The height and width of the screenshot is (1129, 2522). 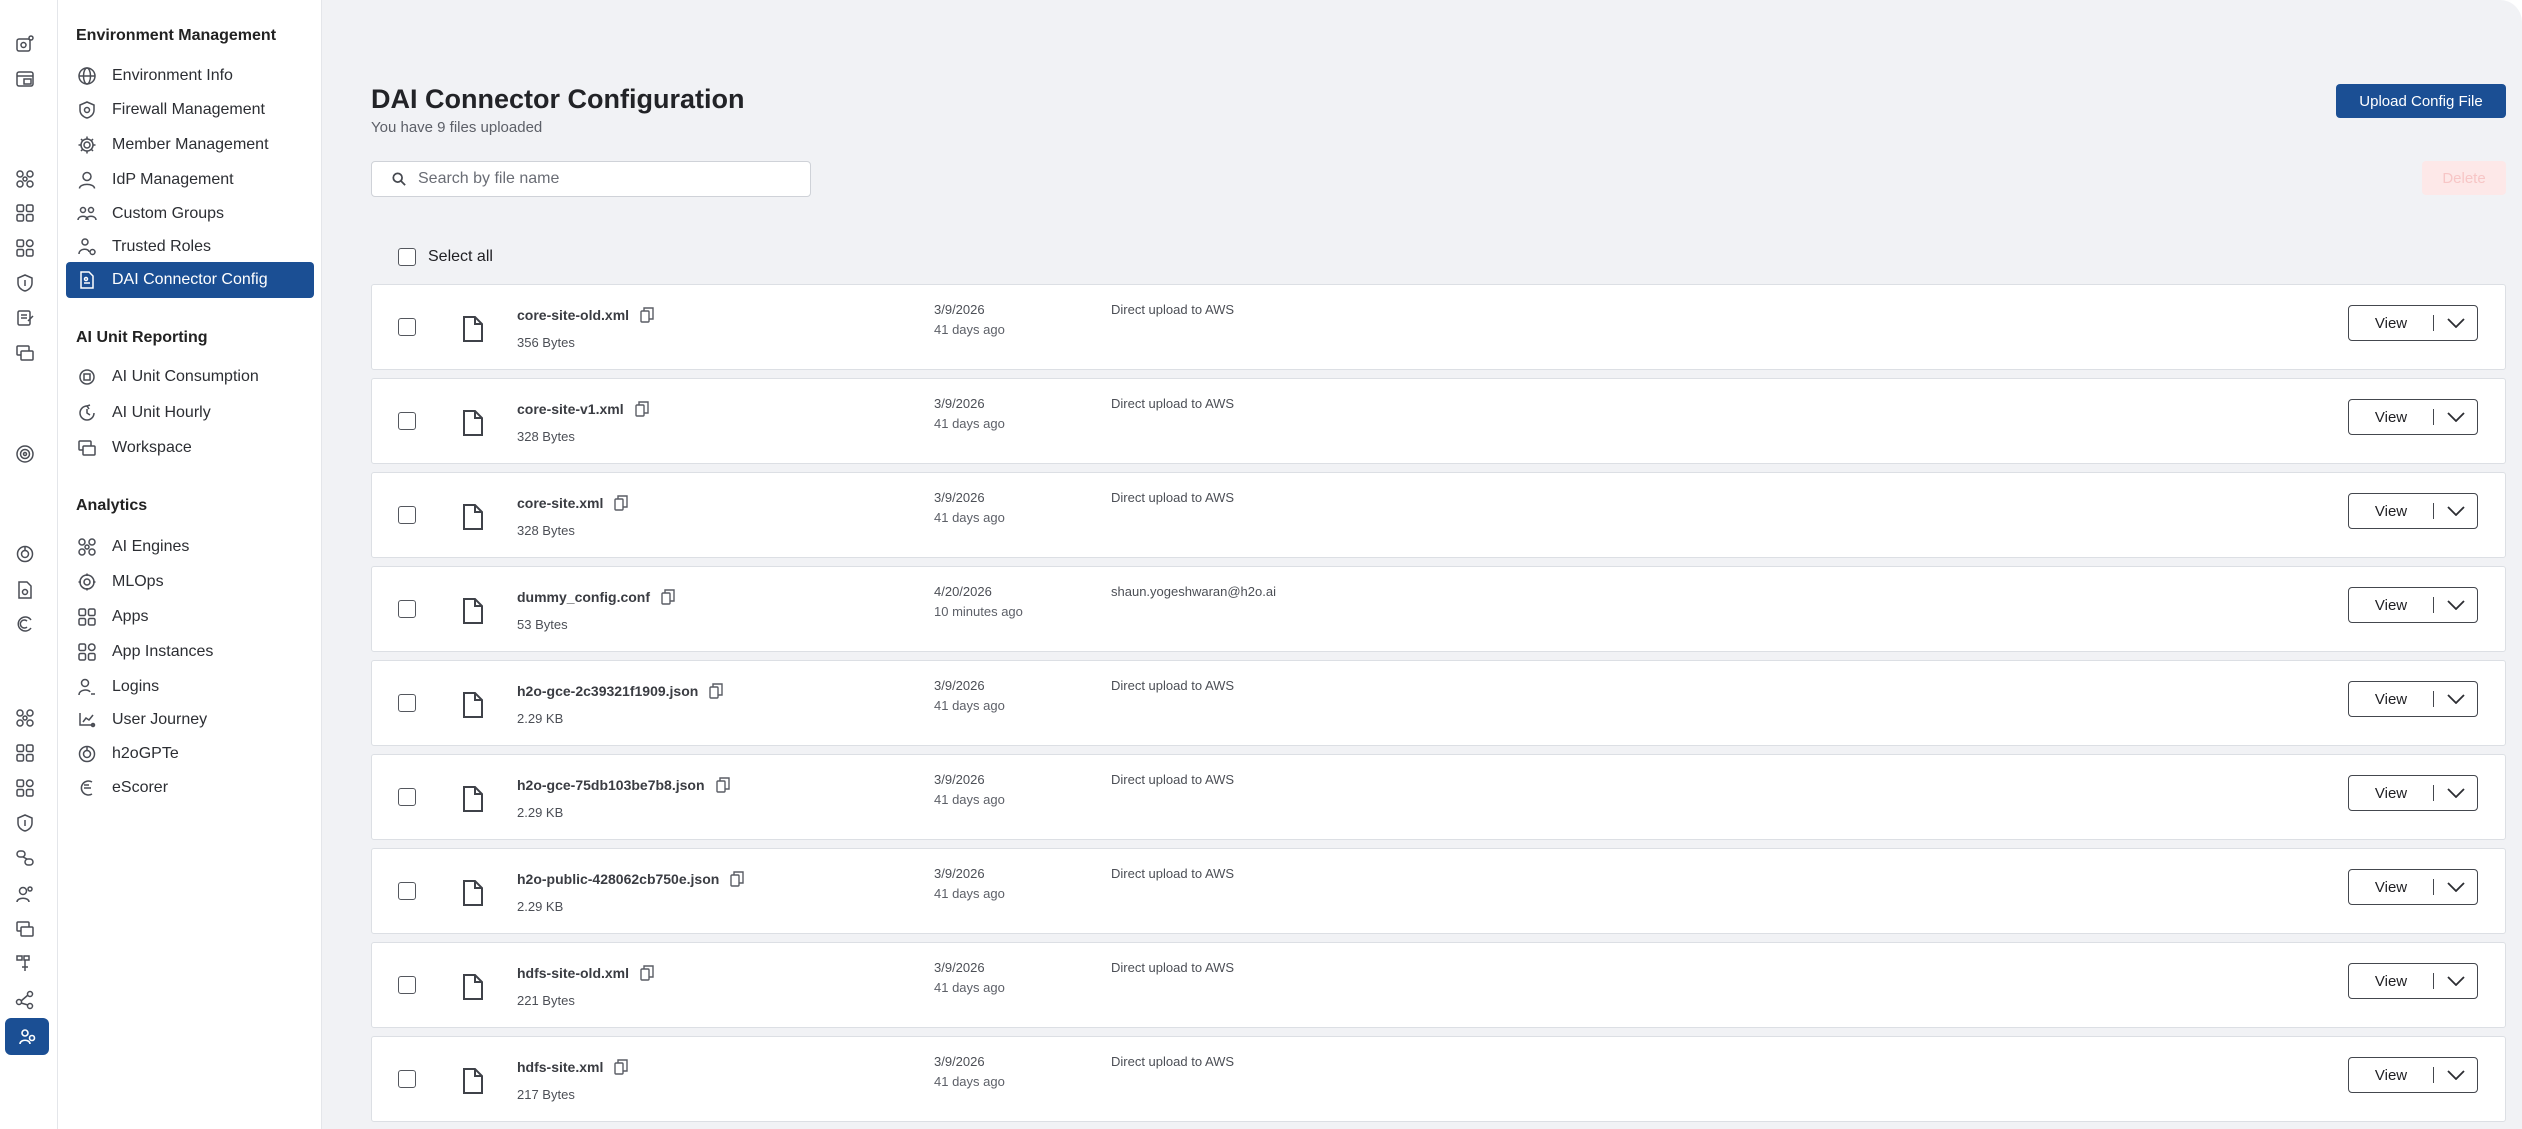 I want to click on view-split-button: View, so click(x=2413, y=699).